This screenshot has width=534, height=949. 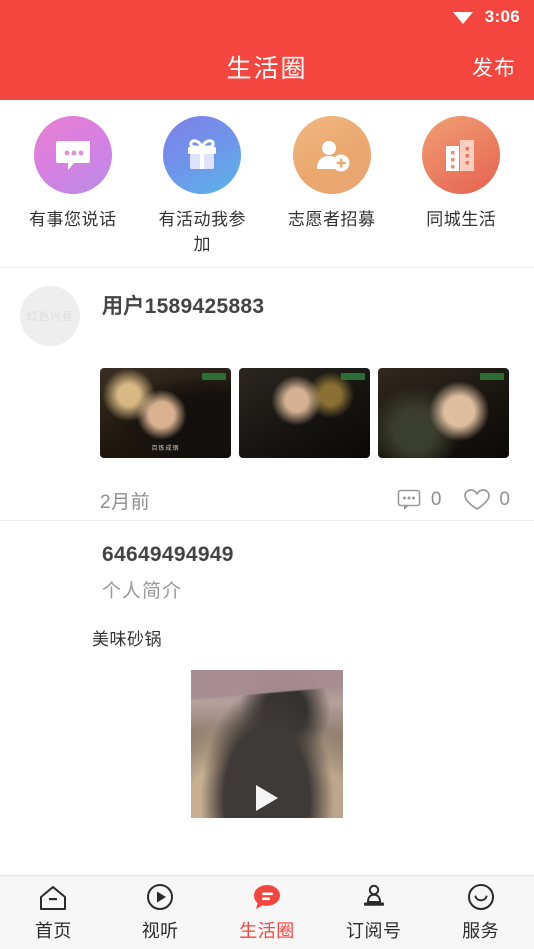 I want to click on comment-count: 0, so click(x=436, y=500).